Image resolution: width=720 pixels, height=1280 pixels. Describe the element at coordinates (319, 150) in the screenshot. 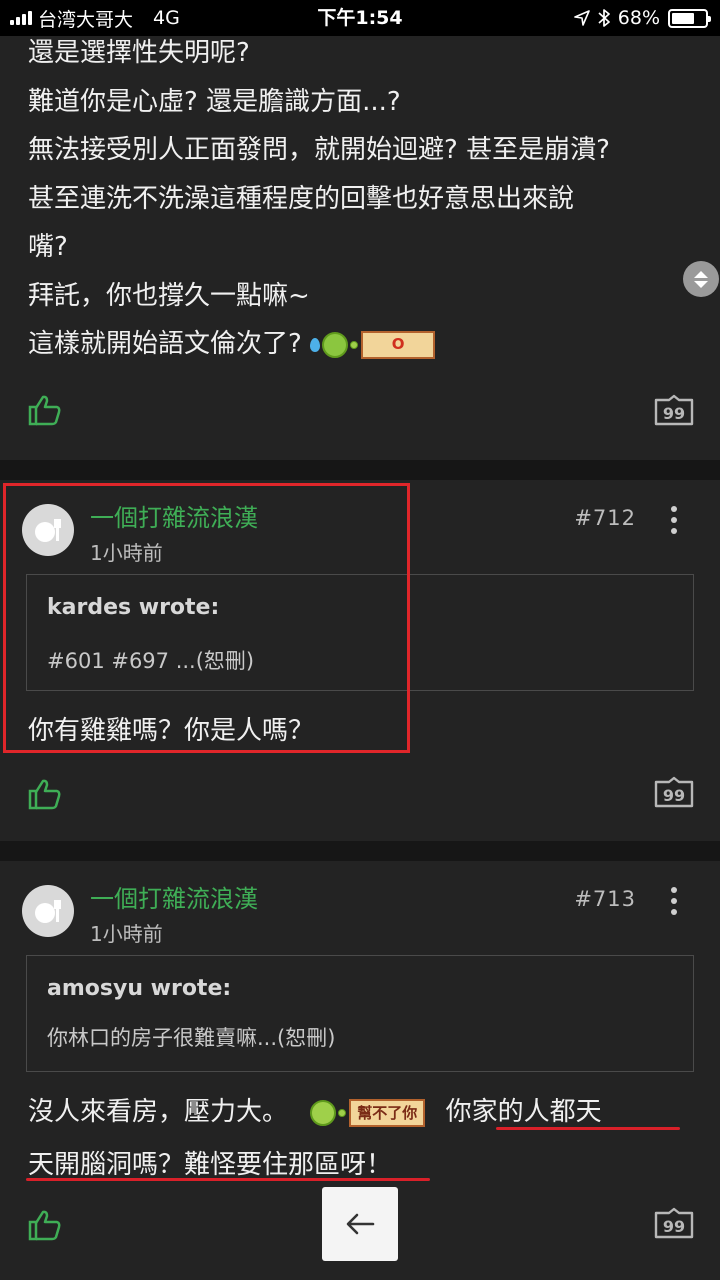

I see `post-line: 無法接受別人正面發問，就開始迴避? 甚至是崩潰?` at that location.